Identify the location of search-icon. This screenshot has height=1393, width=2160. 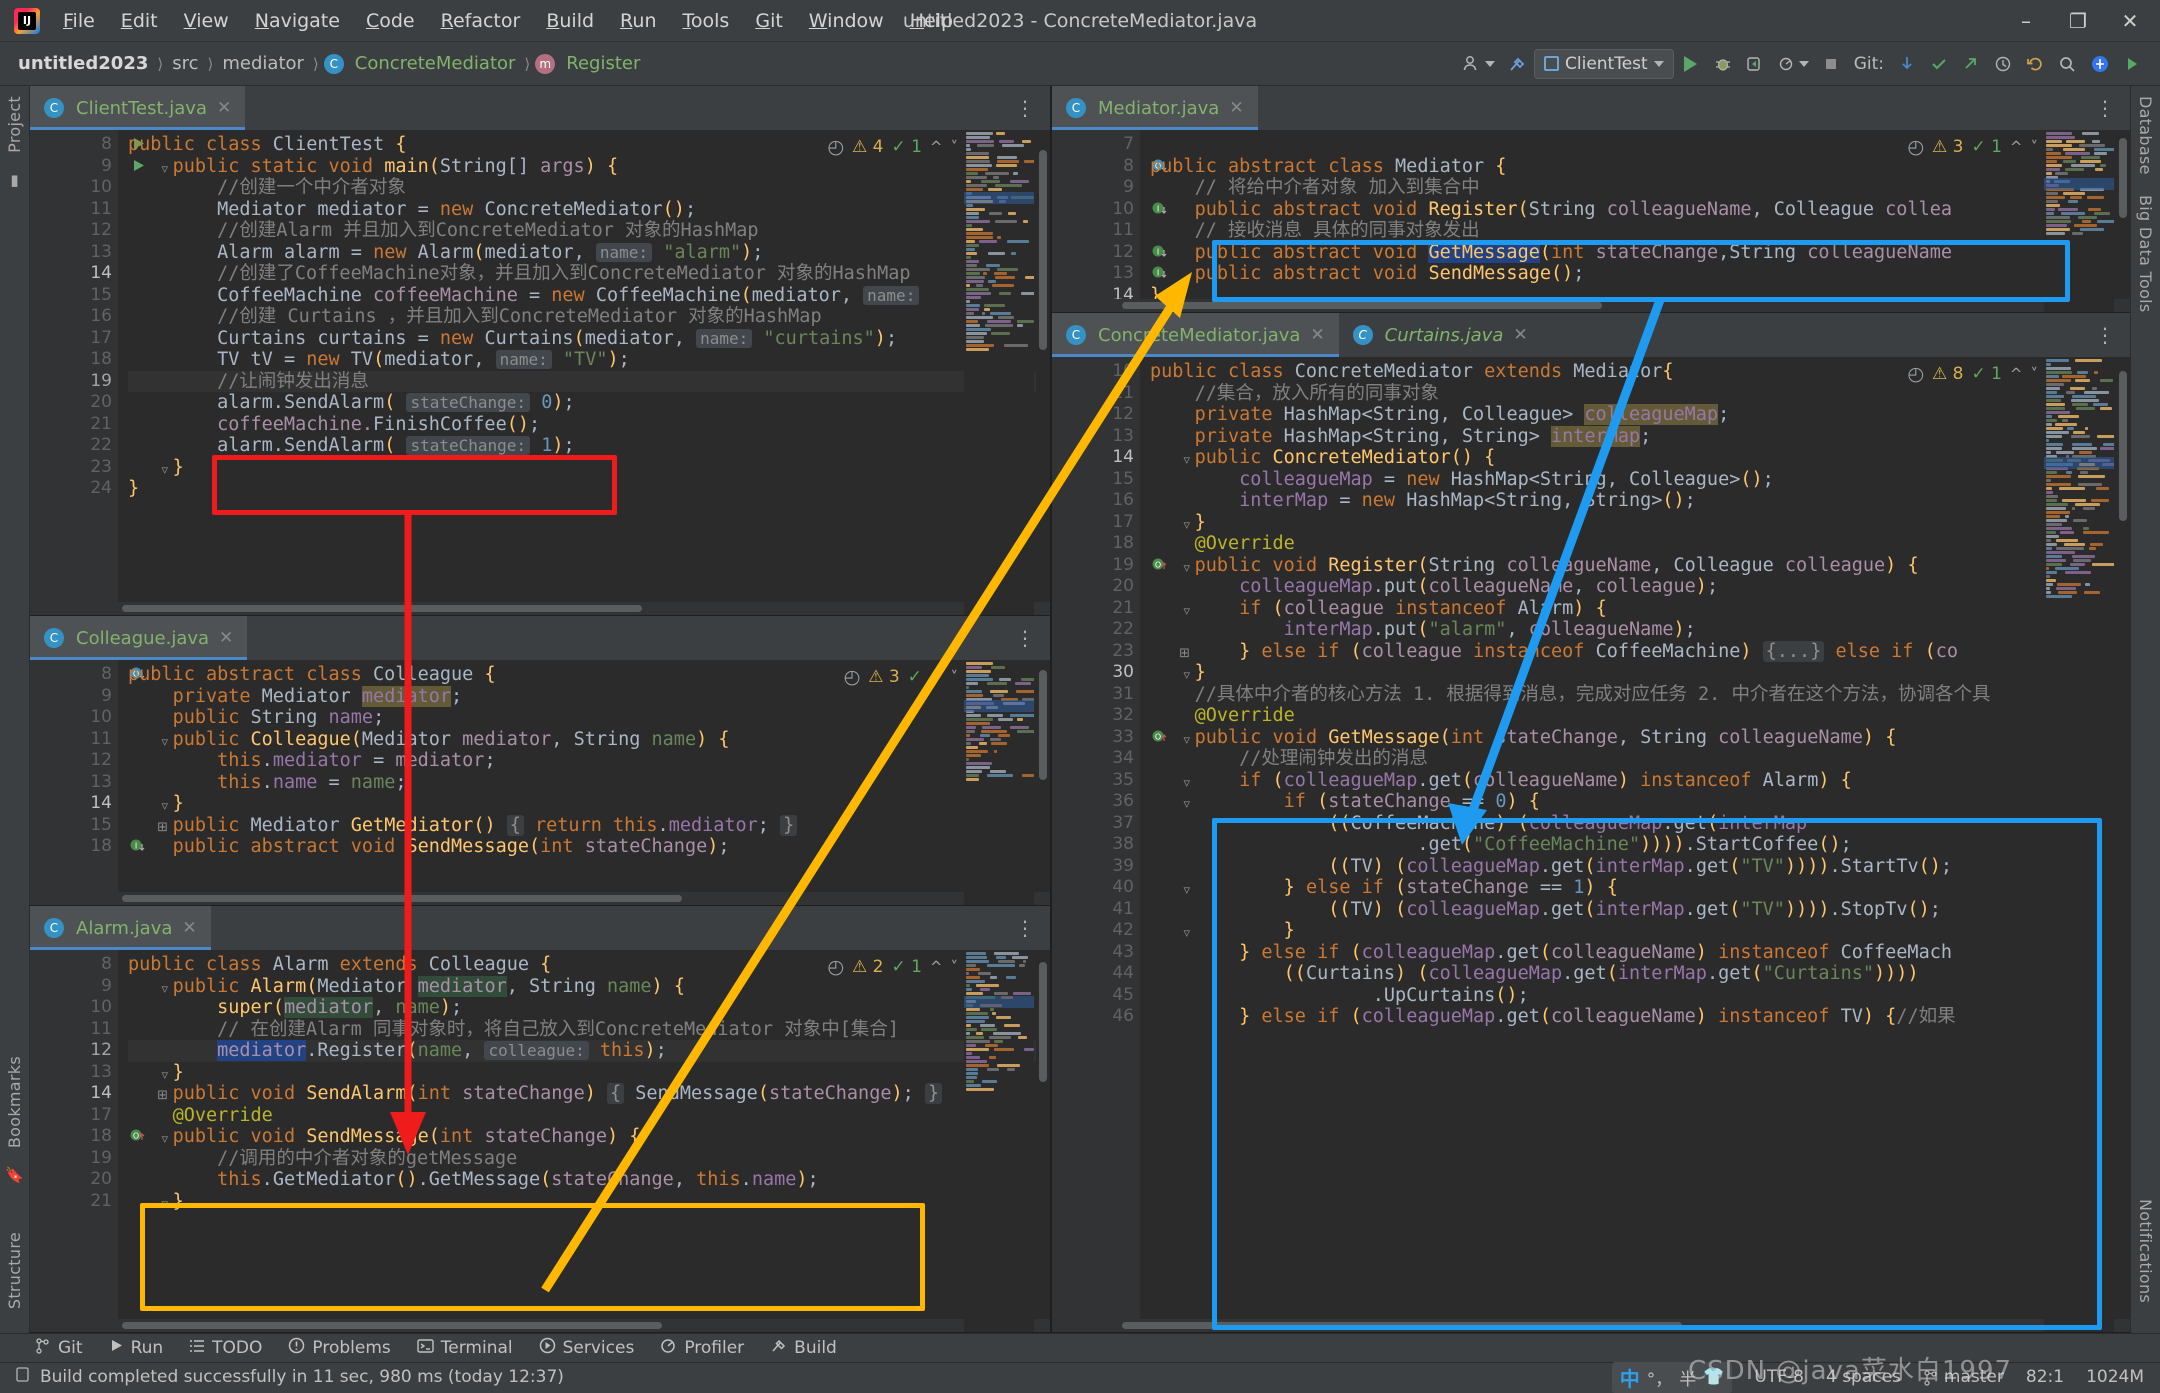
(2067, 64).